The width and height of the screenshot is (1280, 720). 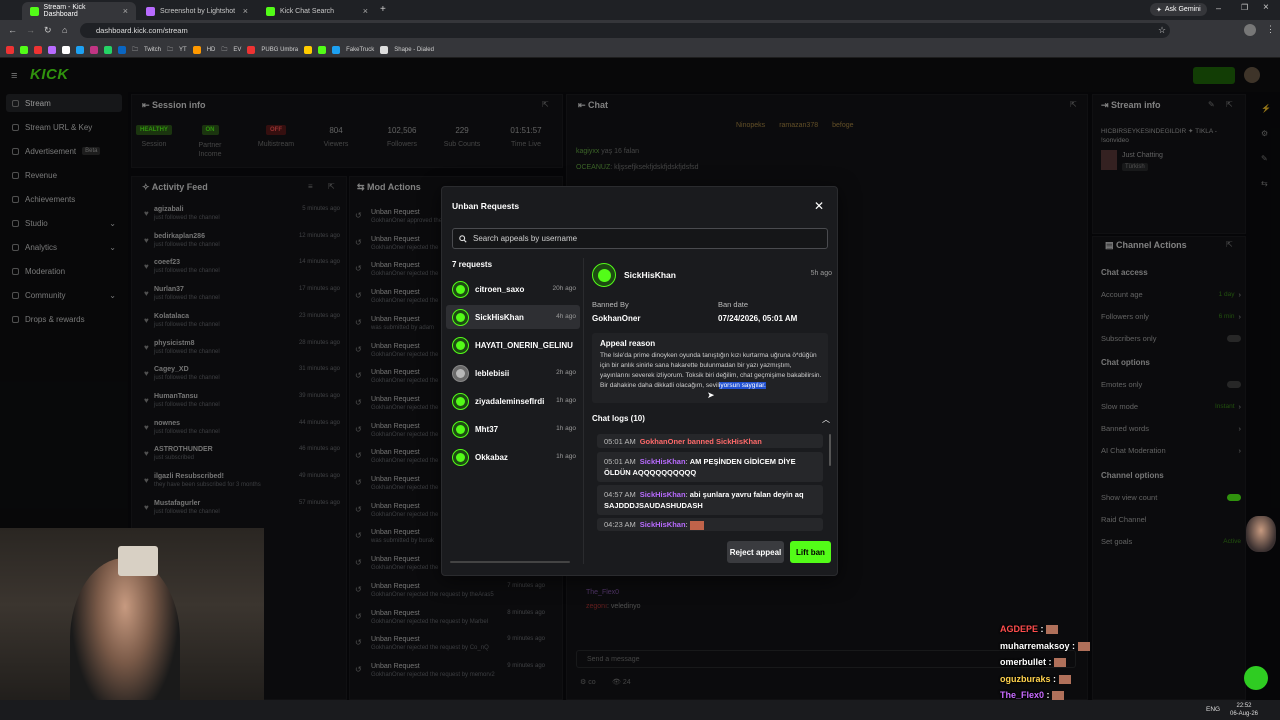 I want to click on detail-username: SickHisKhan, so click(x=650, y=275).